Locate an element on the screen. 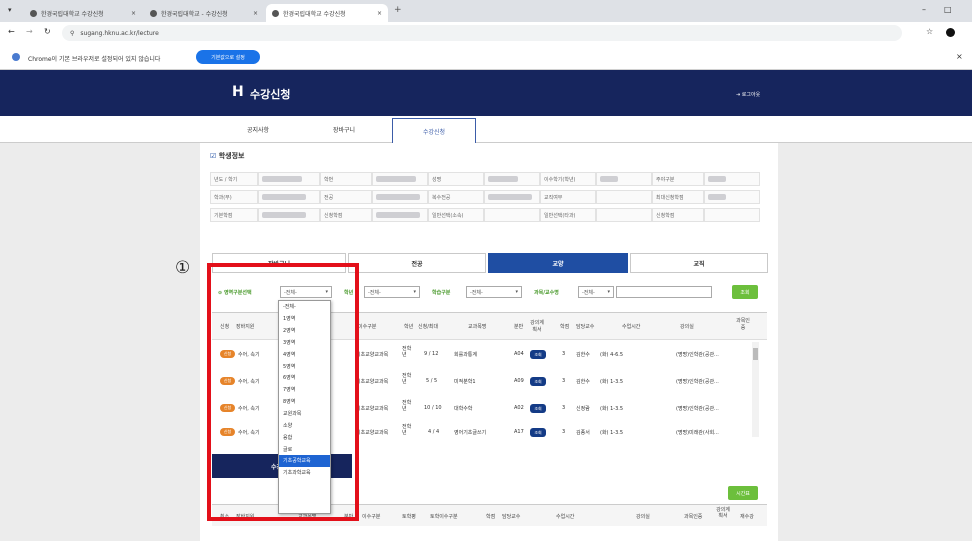  bookmark-star-icon: ☆ is located at coordinates (929, 31).